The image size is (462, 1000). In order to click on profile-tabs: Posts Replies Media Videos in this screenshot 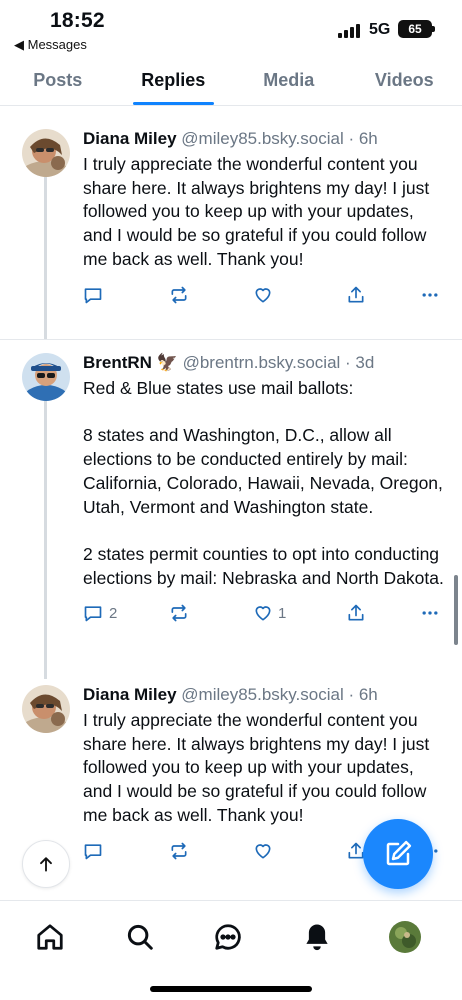, I will do `click(231, 81)`.